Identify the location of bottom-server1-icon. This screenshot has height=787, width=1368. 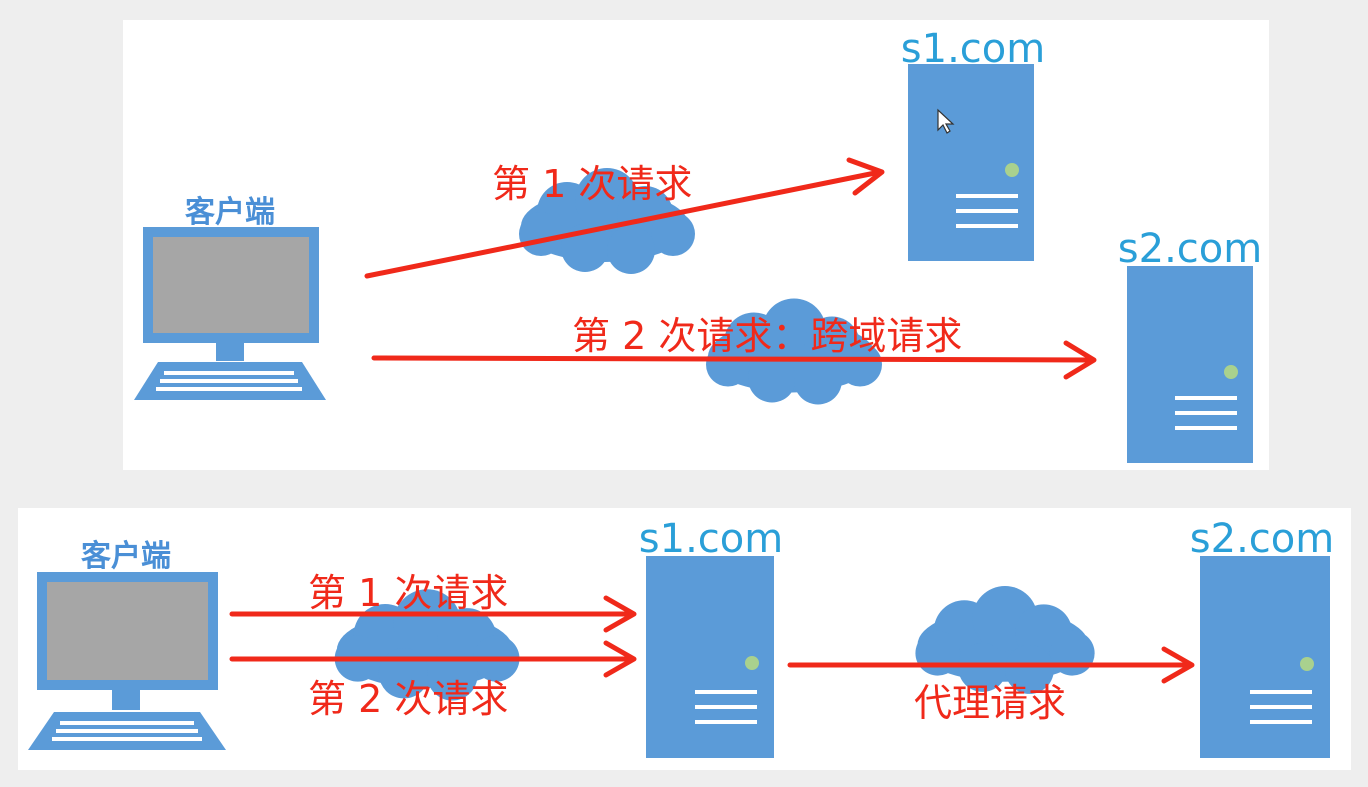
(710, 657).